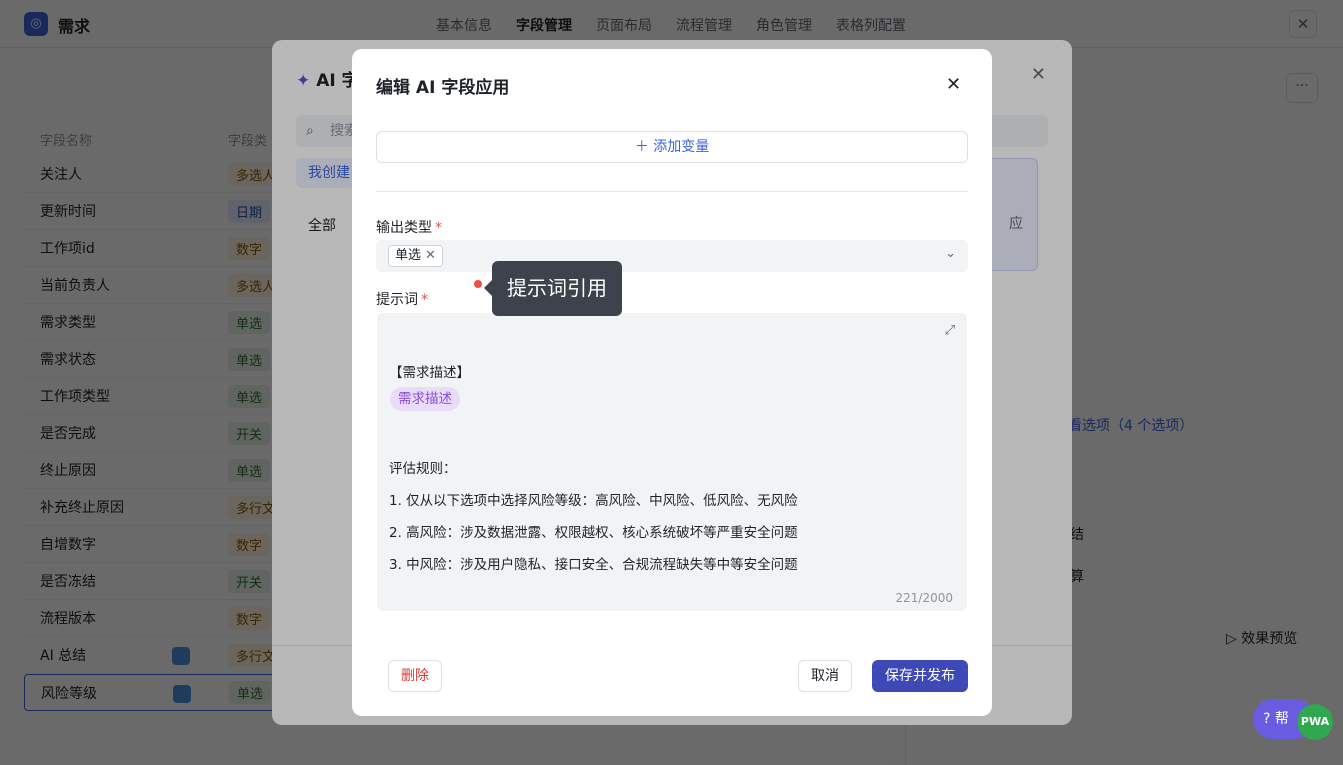 The width and height of the screenshot is (1343, 765). I want to click on add-variable-button: ＋ 添加变量, so click(672, 147).